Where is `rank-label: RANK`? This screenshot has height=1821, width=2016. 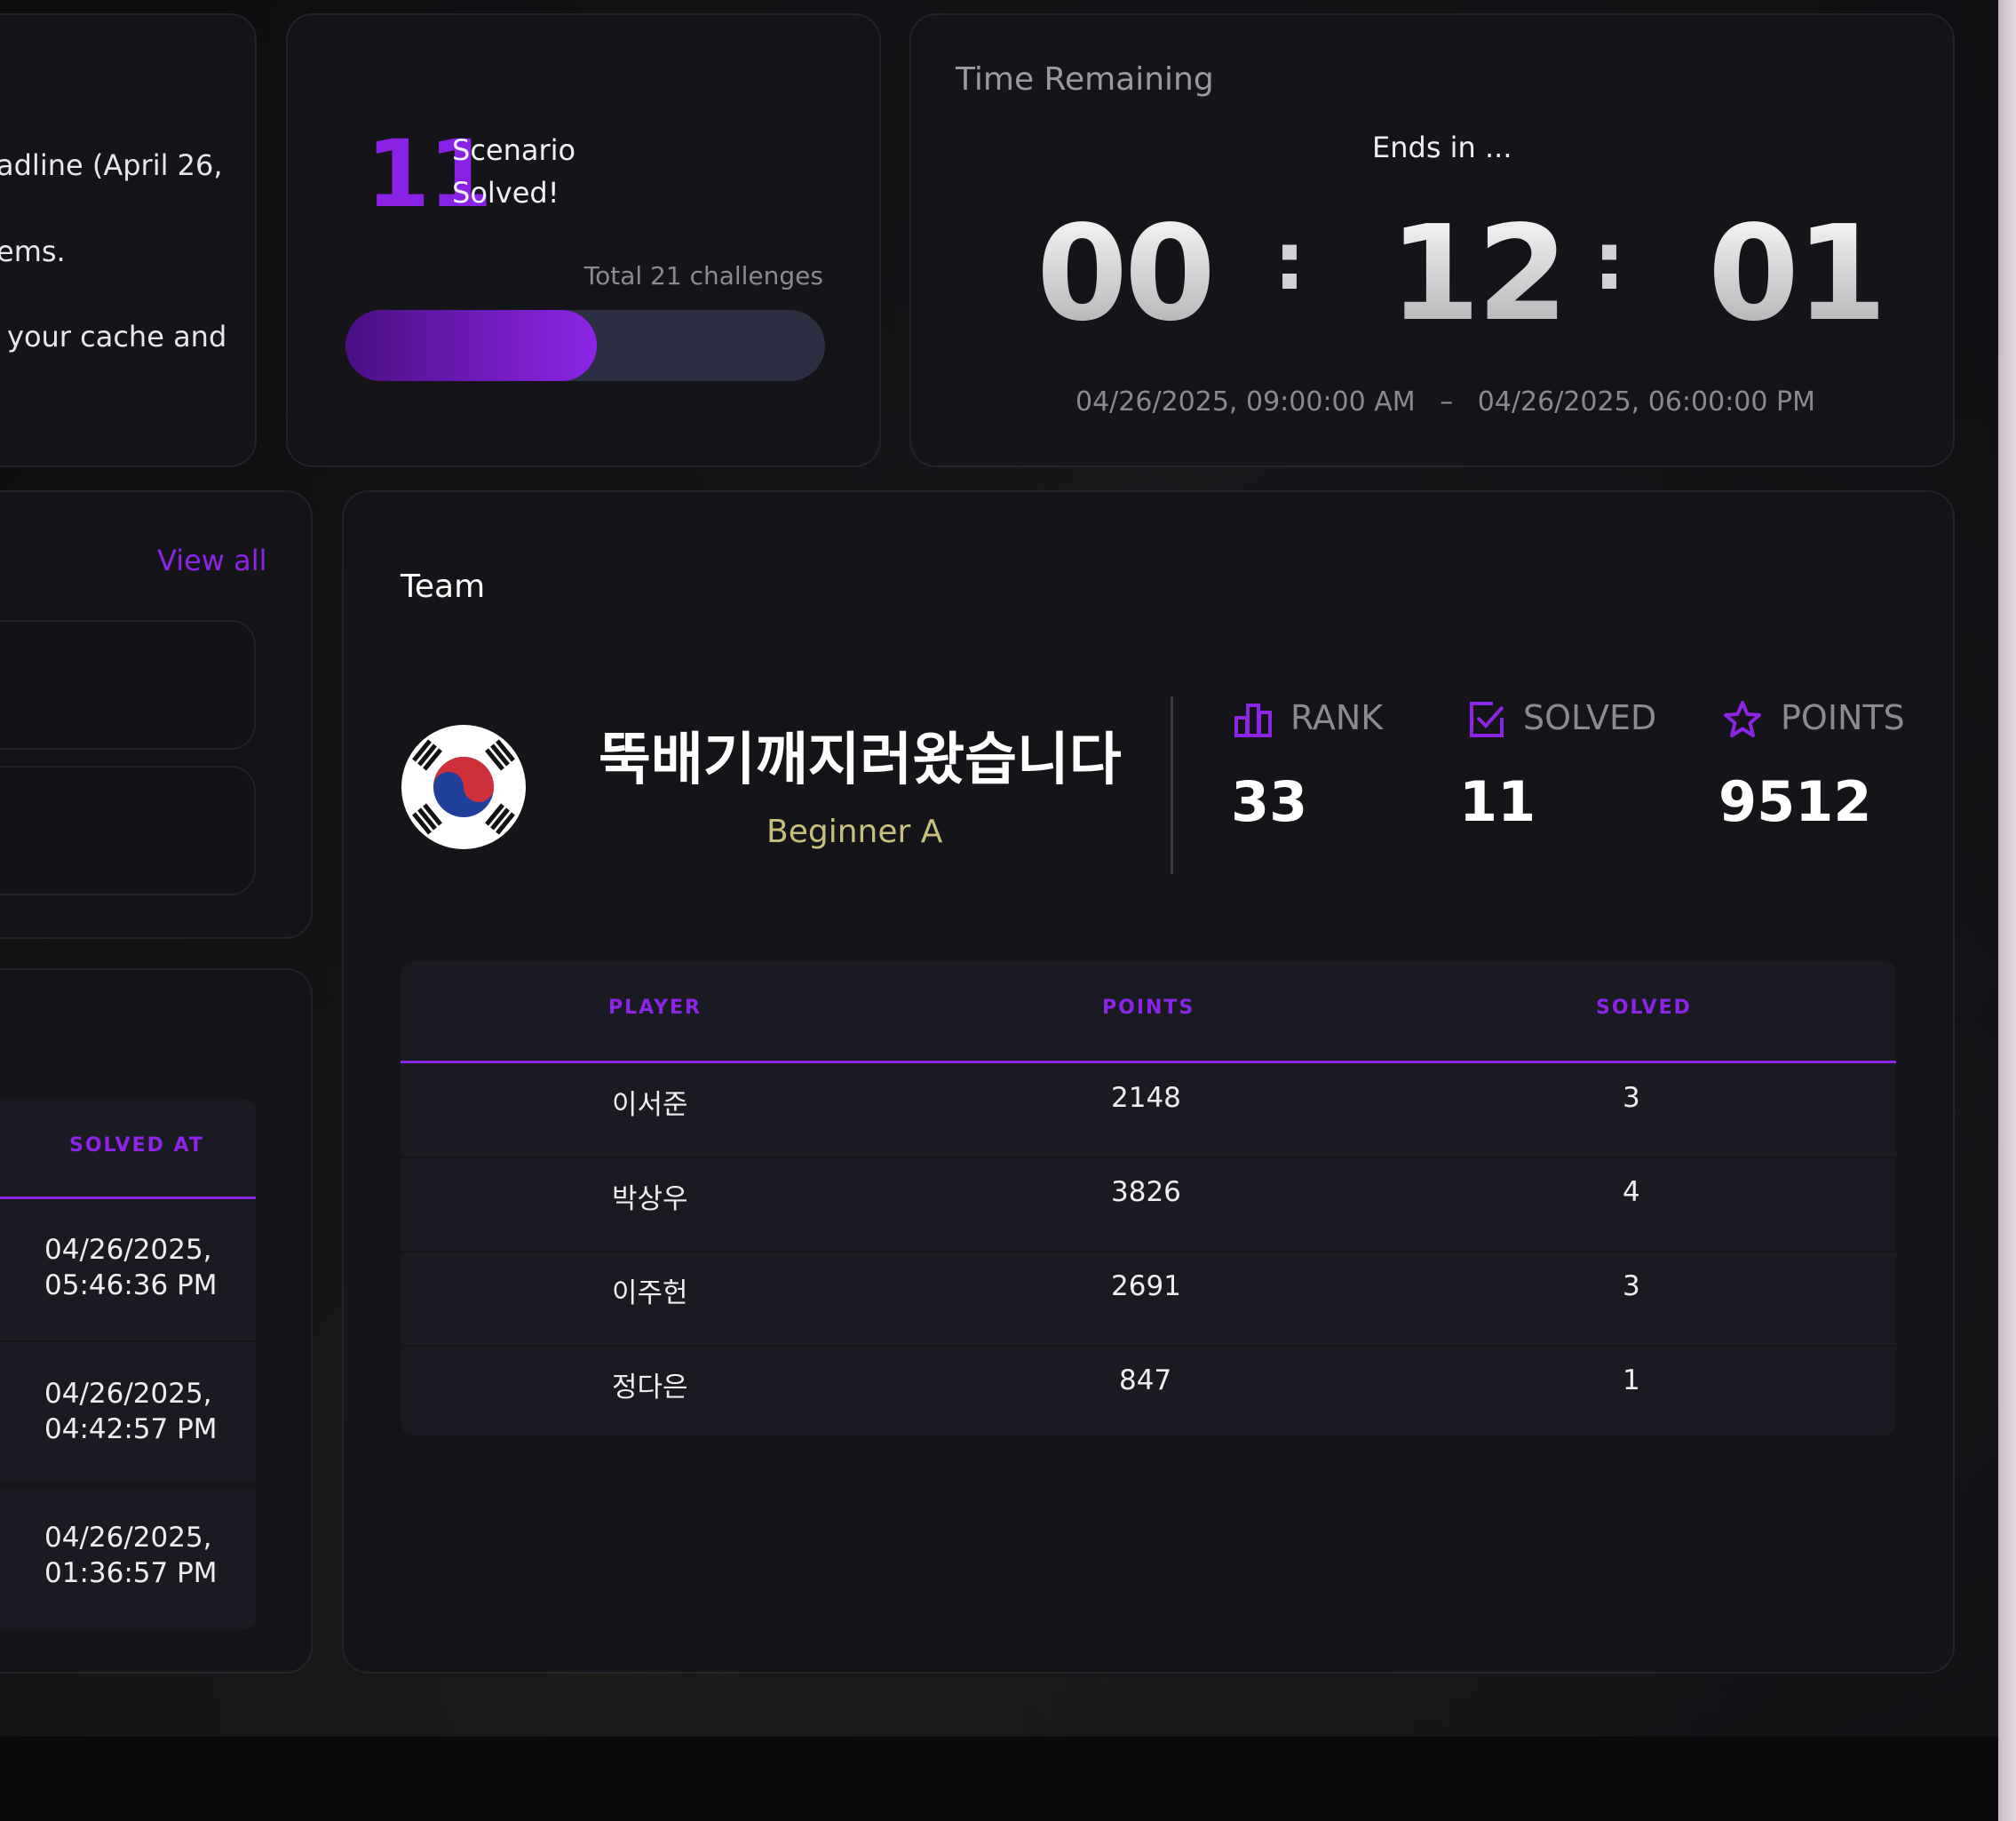 rank-label: RANK is located at coordinates (1337, 717).